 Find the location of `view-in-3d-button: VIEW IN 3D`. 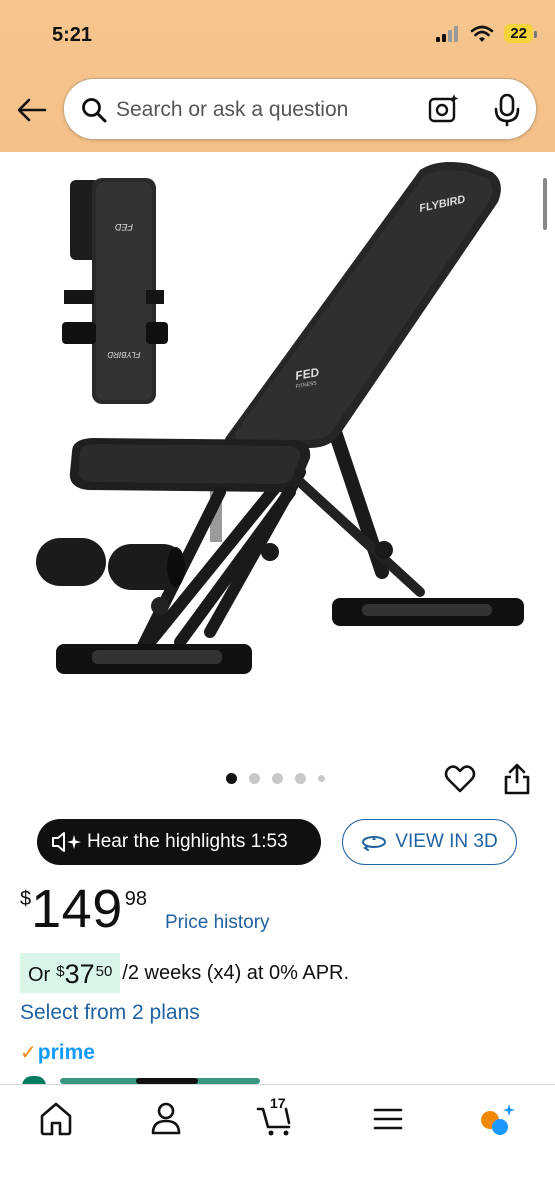

view-in-3d-button: VIEW IN 3D is located at coordinates (429, 842).